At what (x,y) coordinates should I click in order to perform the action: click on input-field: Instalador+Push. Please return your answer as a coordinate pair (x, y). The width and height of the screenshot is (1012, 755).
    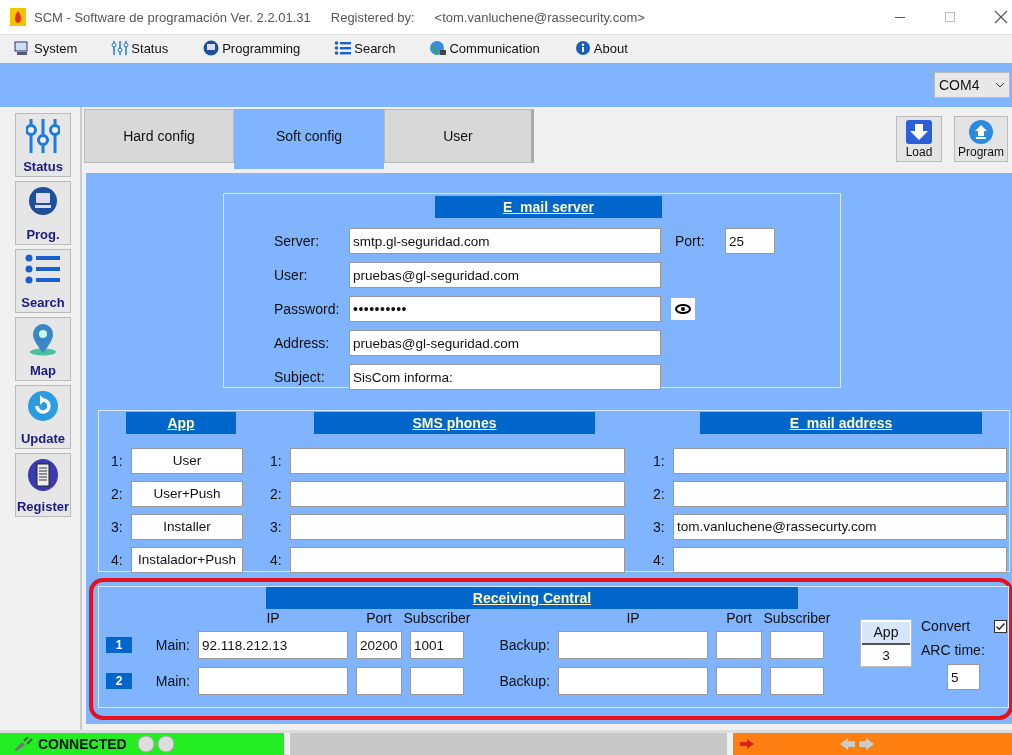
    Looking at the image, I should click on (187, 559).